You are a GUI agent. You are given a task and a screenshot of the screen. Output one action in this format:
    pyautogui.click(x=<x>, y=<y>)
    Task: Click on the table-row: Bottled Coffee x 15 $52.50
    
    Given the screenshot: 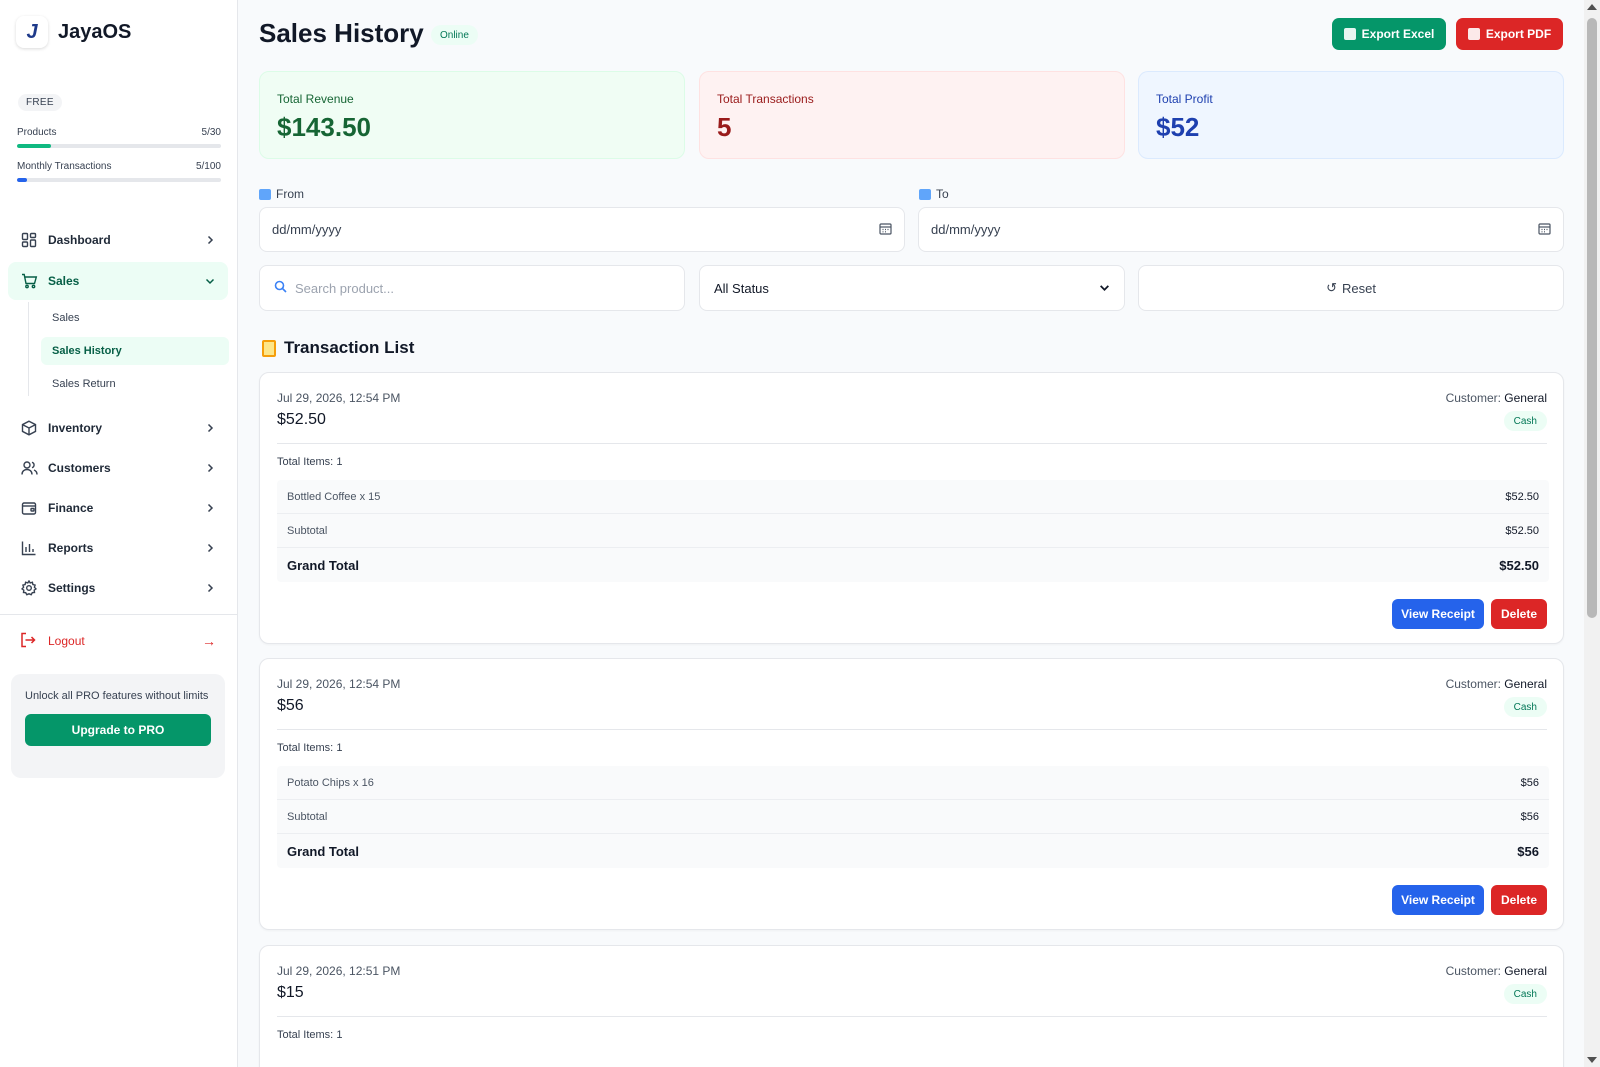 What is the action you would take?
    pyautogui.click(x=913, y=497)
    